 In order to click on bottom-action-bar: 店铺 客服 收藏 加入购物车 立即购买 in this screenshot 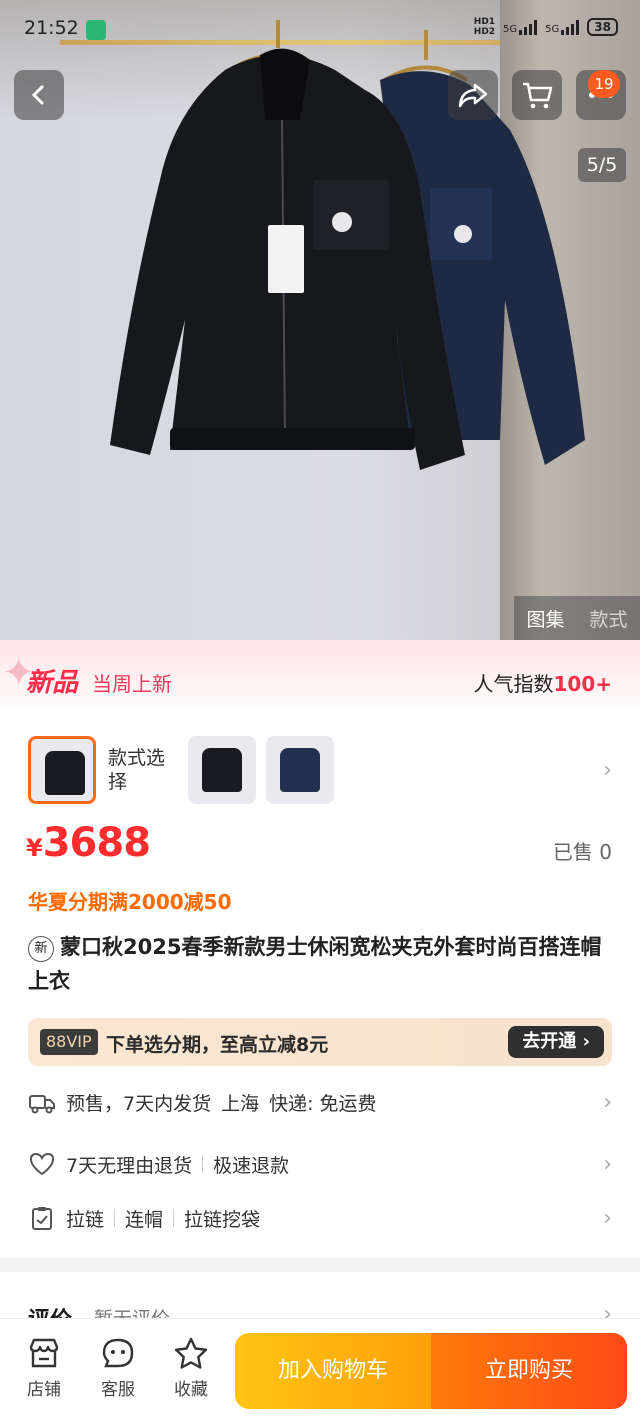, I will do `click(320, 1370)`.